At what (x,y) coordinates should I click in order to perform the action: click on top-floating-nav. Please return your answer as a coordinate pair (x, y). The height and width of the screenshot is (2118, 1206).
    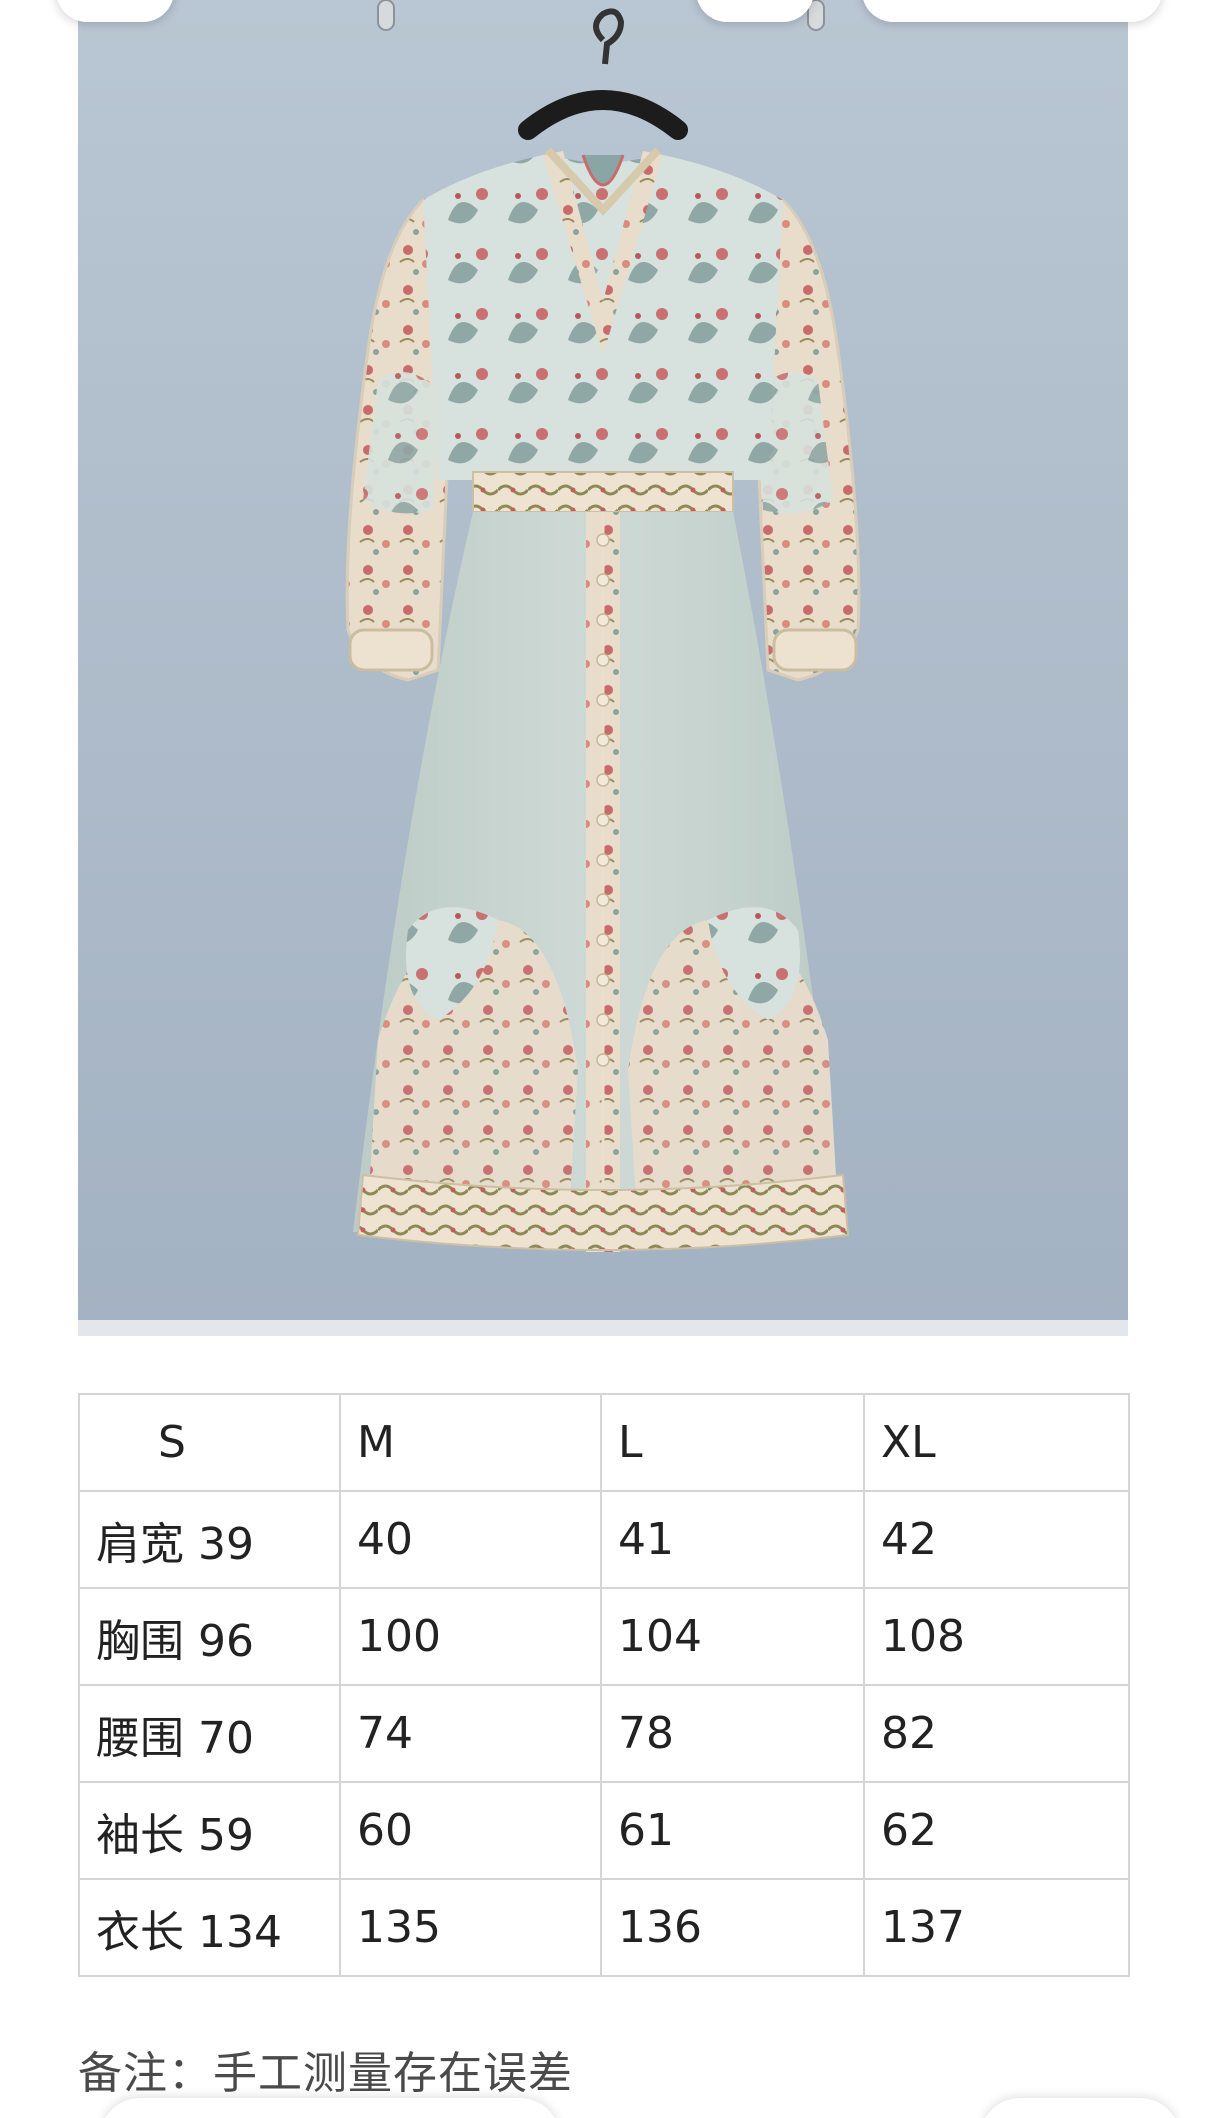
    Looking at the image, I should click on (603, 15).